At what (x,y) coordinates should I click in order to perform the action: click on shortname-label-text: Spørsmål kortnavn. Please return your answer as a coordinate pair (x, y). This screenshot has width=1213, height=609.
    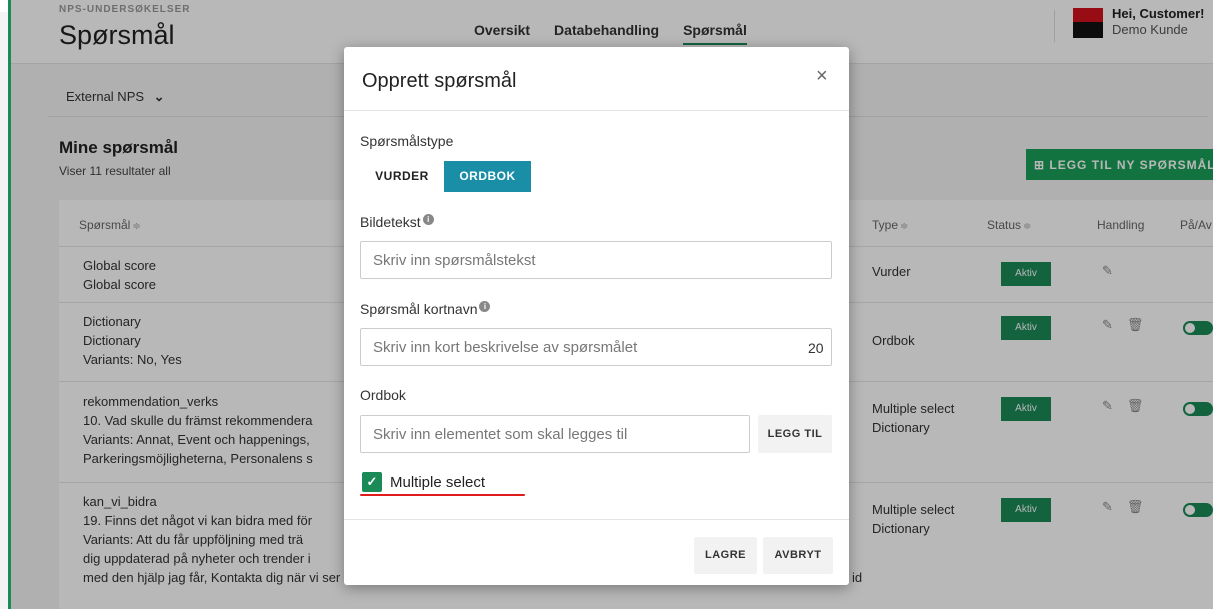
    Looking at the image, I should click on (419, 309).